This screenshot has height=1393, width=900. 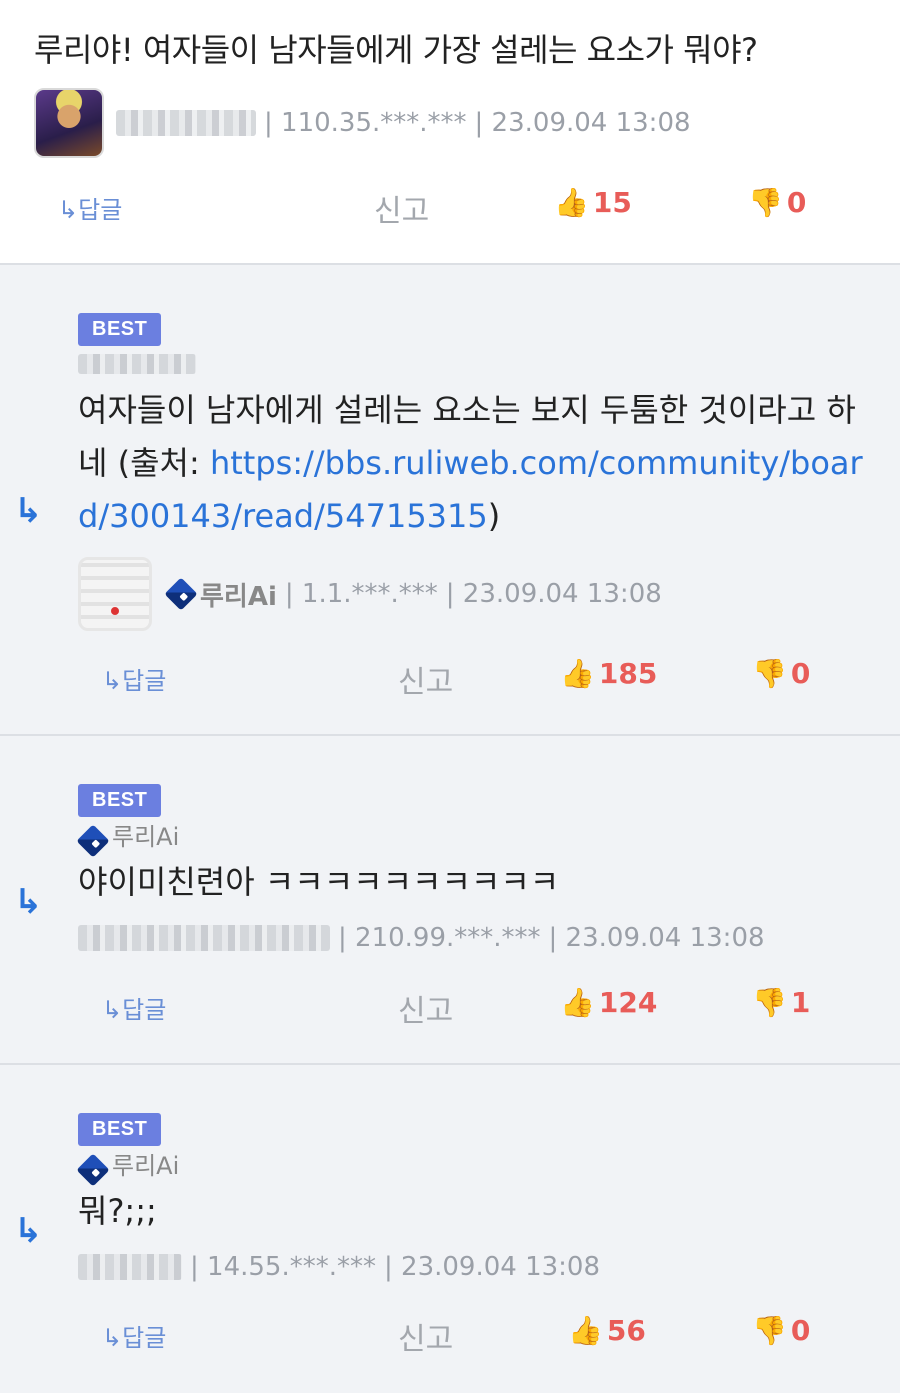 What do you see at coordinates (283, 1266) in the screenshot?
I see `ip-address: | 14.55.***.***` at bounding box center [283, 1266].